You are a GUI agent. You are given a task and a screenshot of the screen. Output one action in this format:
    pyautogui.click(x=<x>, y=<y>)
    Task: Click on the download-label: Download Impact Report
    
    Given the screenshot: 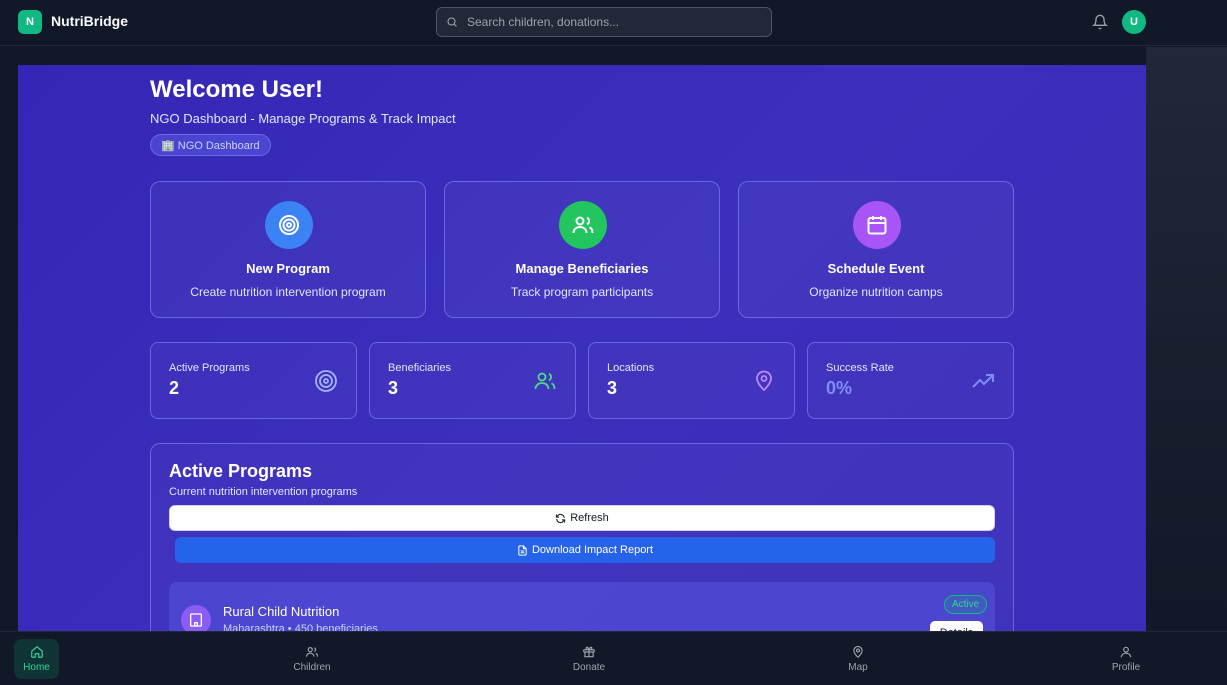 What is the action you would take?
    pyautogui.click(x=592, y=550)
    